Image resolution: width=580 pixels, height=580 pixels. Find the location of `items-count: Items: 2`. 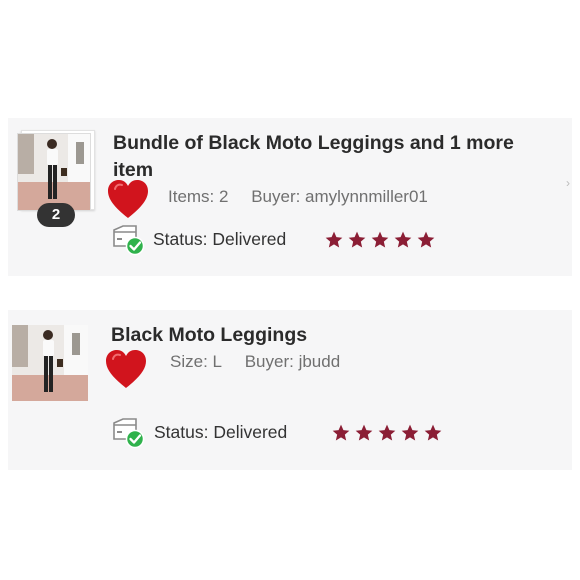

items-count: Items: 2 is located at coordinates (198, 196).